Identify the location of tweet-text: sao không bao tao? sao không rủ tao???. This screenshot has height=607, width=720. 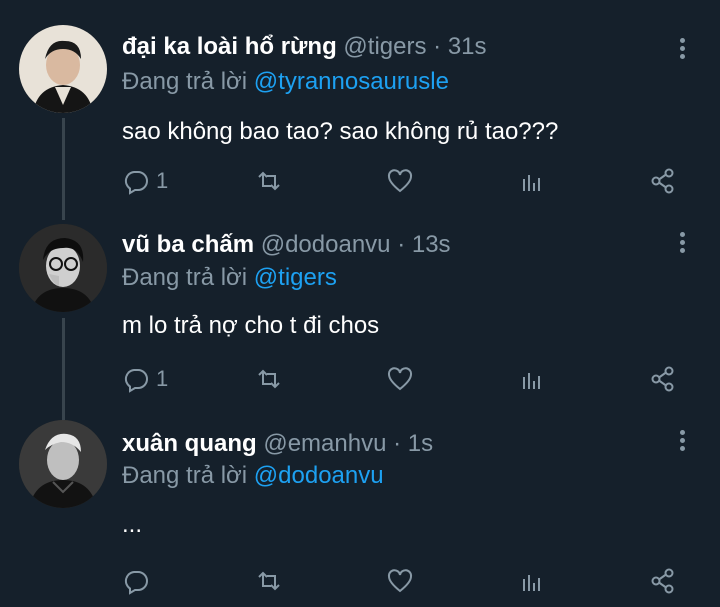
(340, 131).